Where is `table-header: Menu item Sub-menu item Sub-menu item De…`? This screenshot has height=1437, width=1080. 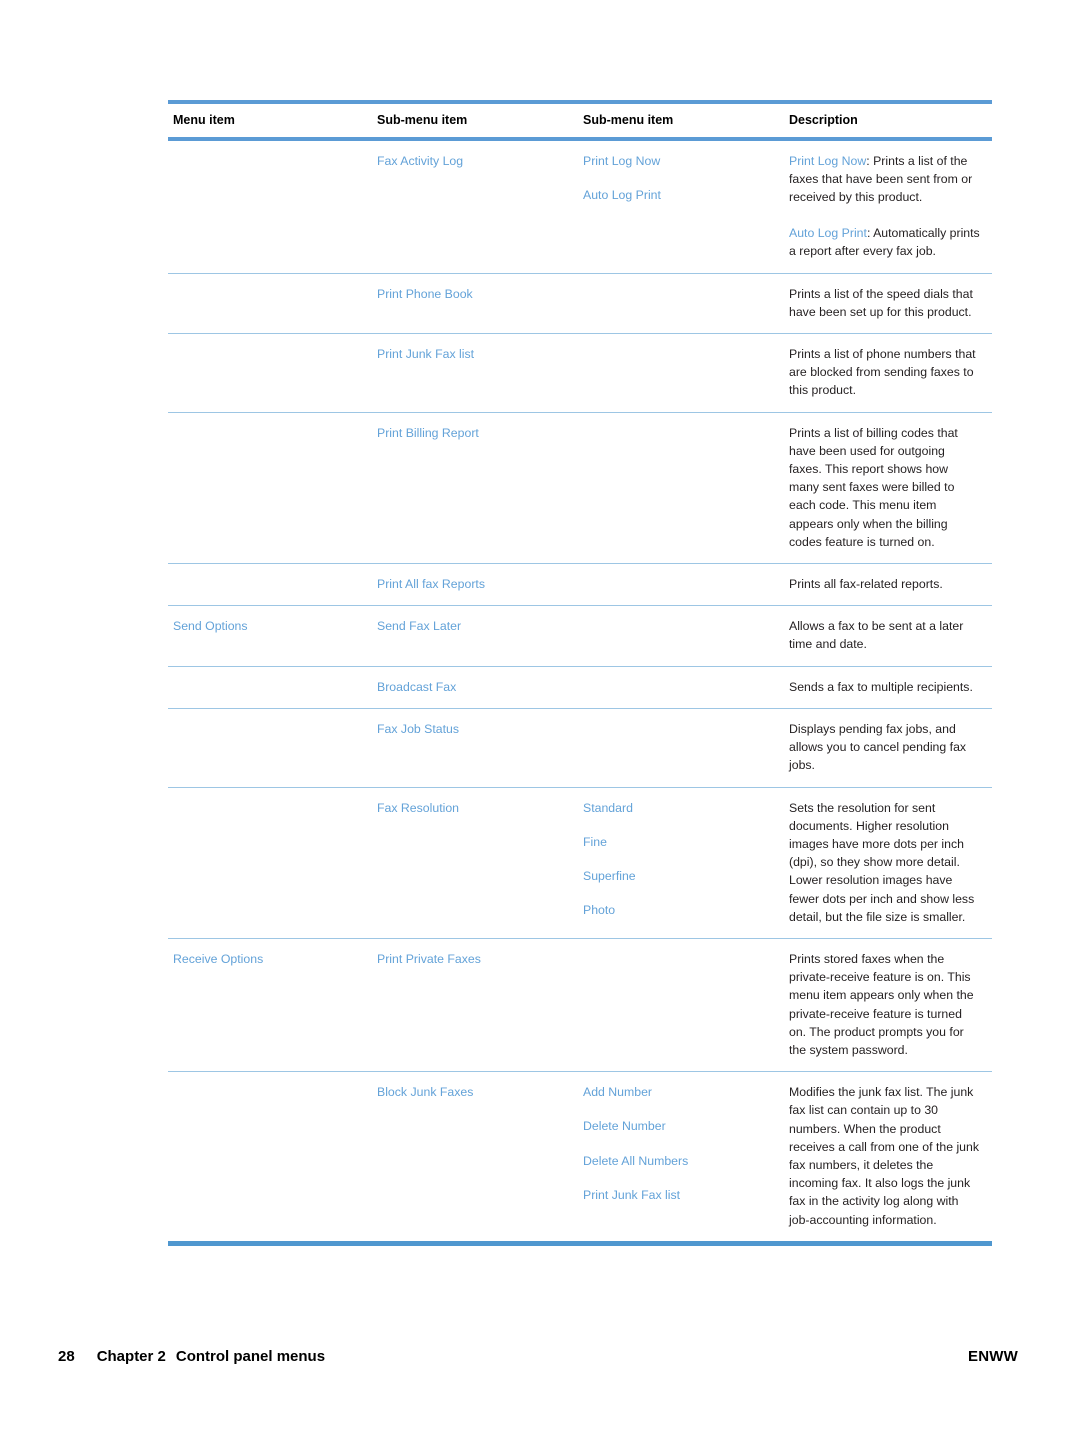 table-header: Menu item Sub-menu item Sub-menu item De… is located at coordinates (580, 120).